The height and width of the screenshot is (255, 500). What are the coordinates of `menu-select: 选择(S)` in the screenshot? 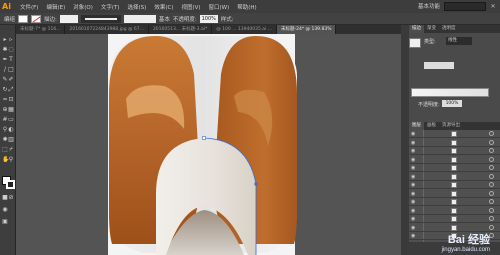 It's located at (137, 7).